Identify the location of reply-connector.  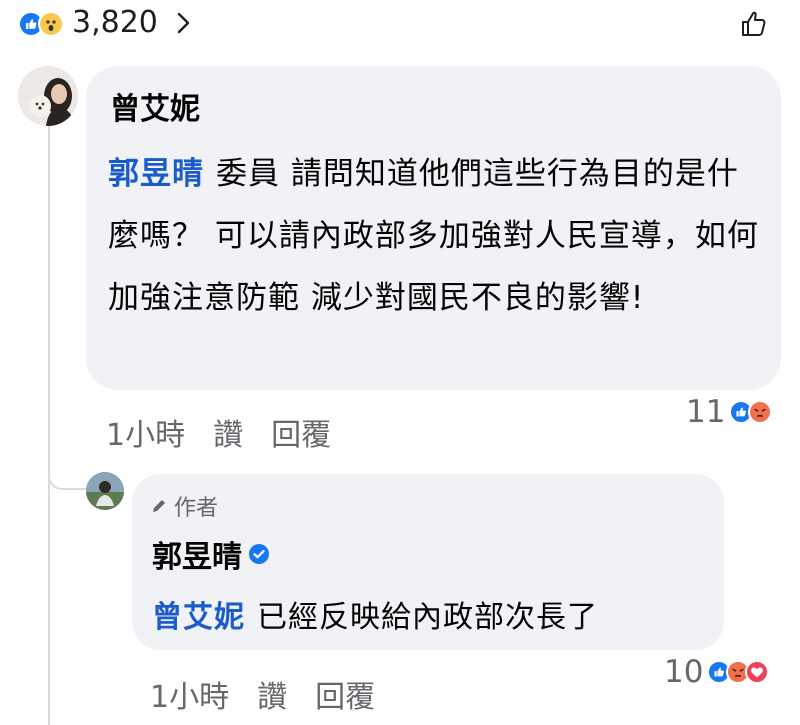
(68, 471).